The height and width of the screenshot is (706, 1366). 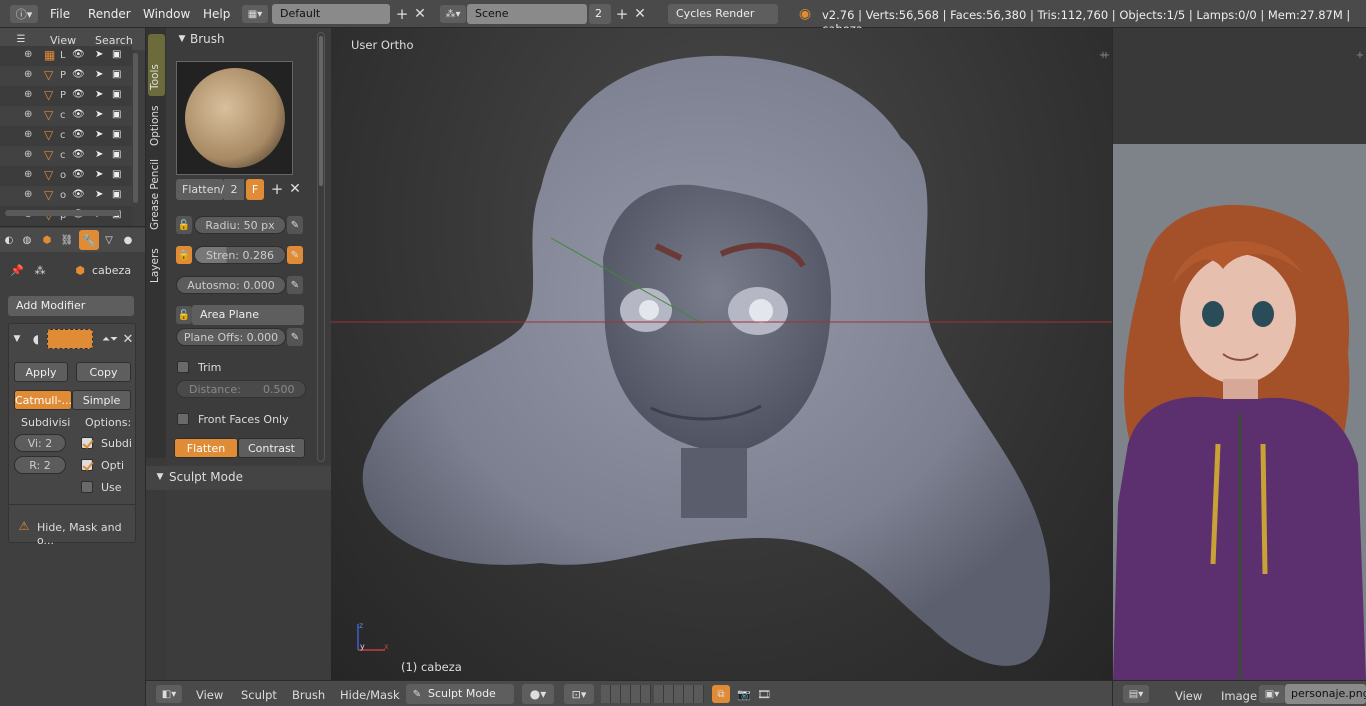 What do you see at coordinates (110, 339) in the screenshot?
I see `move-up-down-icon: ⏶⏷` at bounding box center [110, 339].